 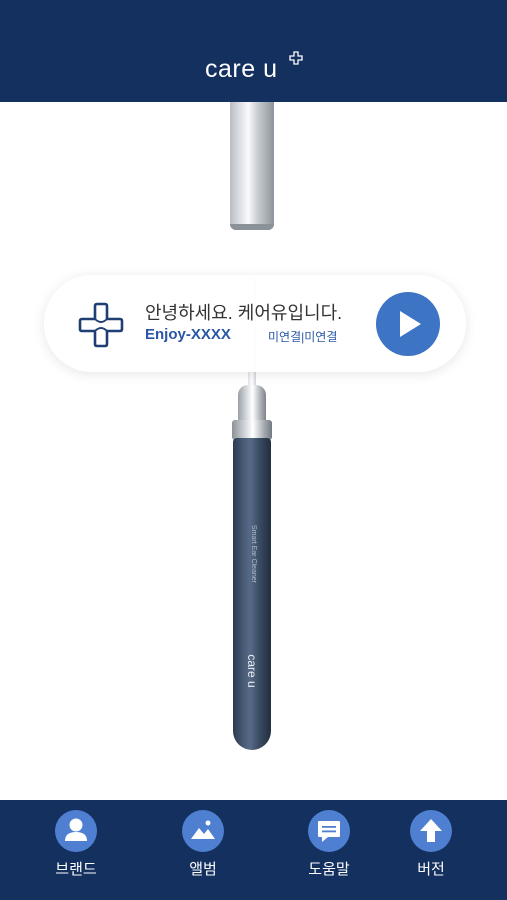 What do you see at coordinates (252, 671) in the screenshot?
I see `device-handle-logo: care u` at bounding box center [252, 671].